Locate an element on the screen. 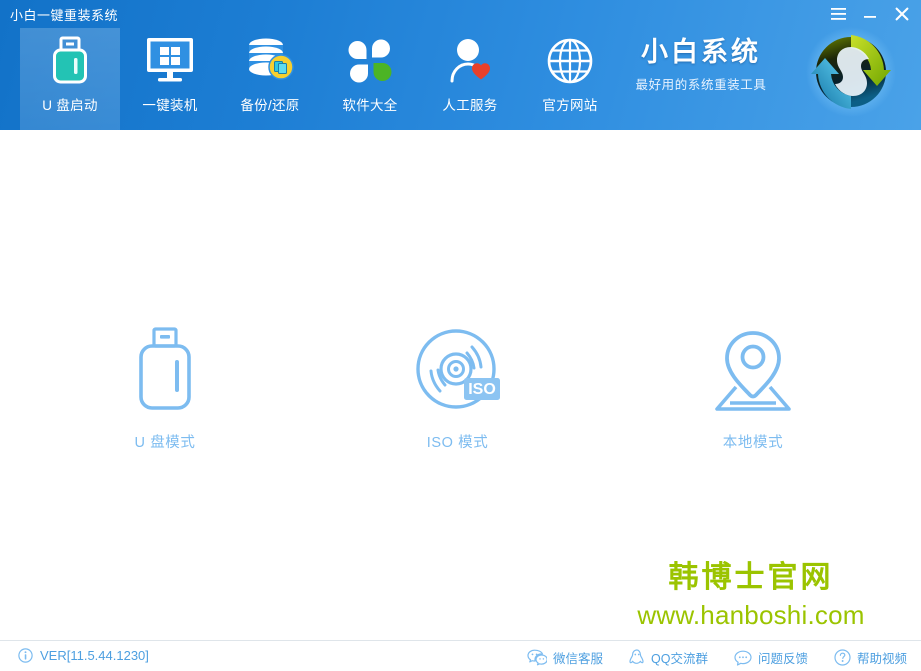 This screenshot has width=921, height=671. footer-bar: VER[11.5.44.1230] 微信客服 QQ交流群 问题反馈 帮助视频 is located at coordinates (460, 655).